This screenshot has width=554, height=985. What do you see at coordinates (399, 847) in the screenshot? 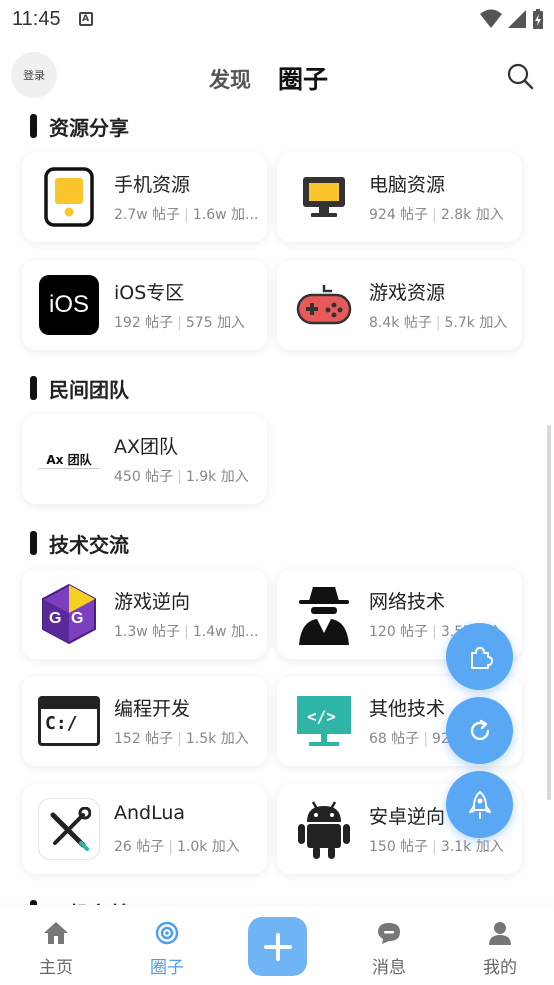
I see `post-count: 150 帖子` at bounding box center [399, 847].